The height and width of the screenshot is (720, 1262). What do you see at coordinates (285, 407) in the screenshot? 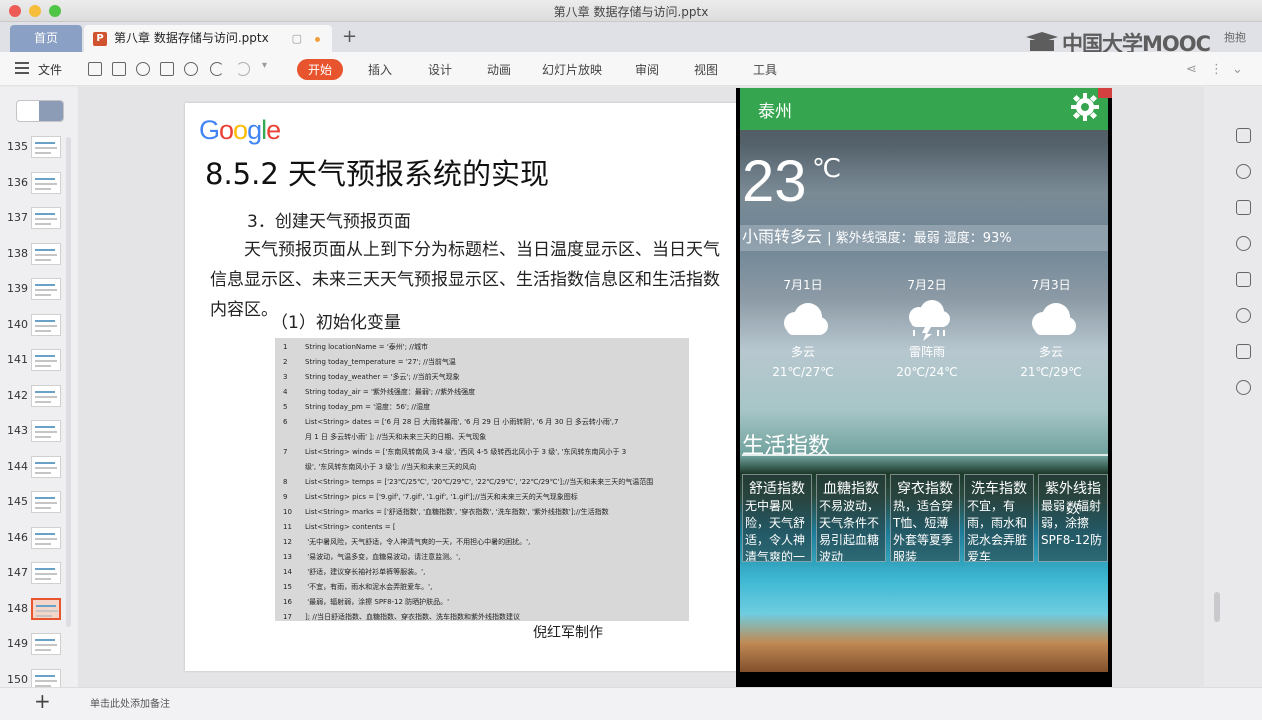
I see `code-line-number: 5` at bounding box center [285, 407].